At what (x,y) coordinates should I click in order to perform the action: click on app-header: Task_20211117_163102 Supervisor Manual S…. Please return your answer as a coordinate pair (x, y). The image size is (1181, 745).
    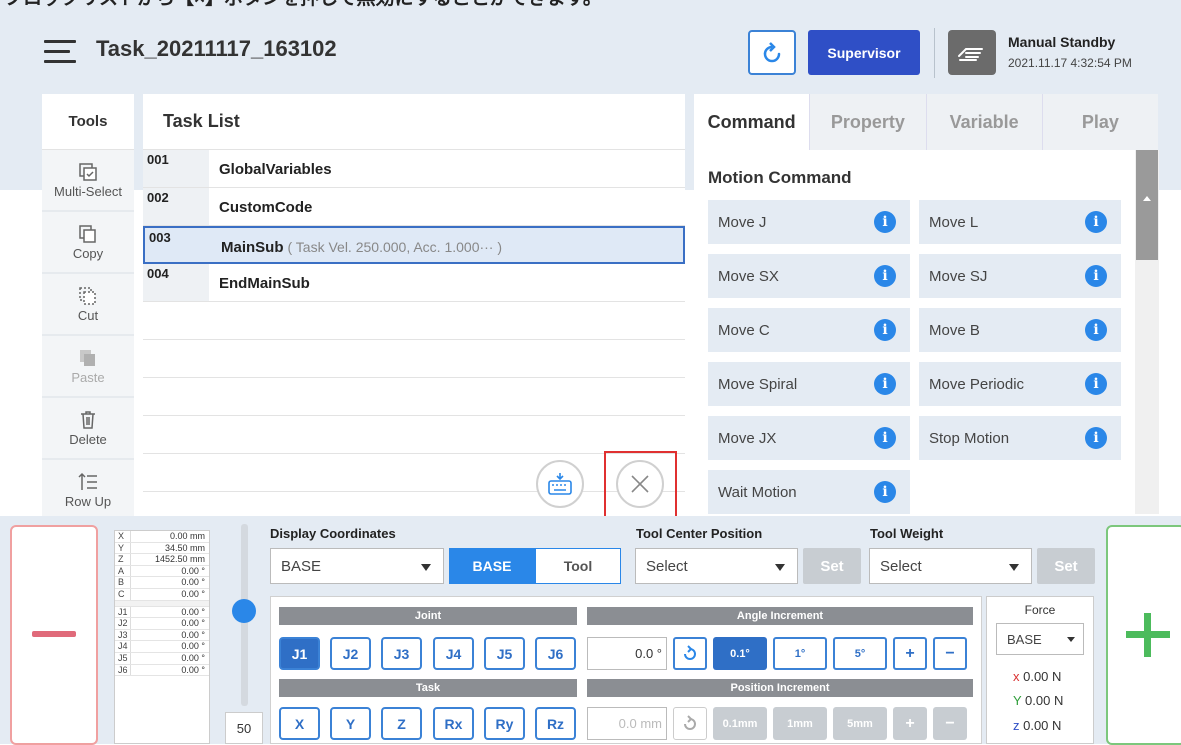
    Looking at the image, I should click on (590, 50).